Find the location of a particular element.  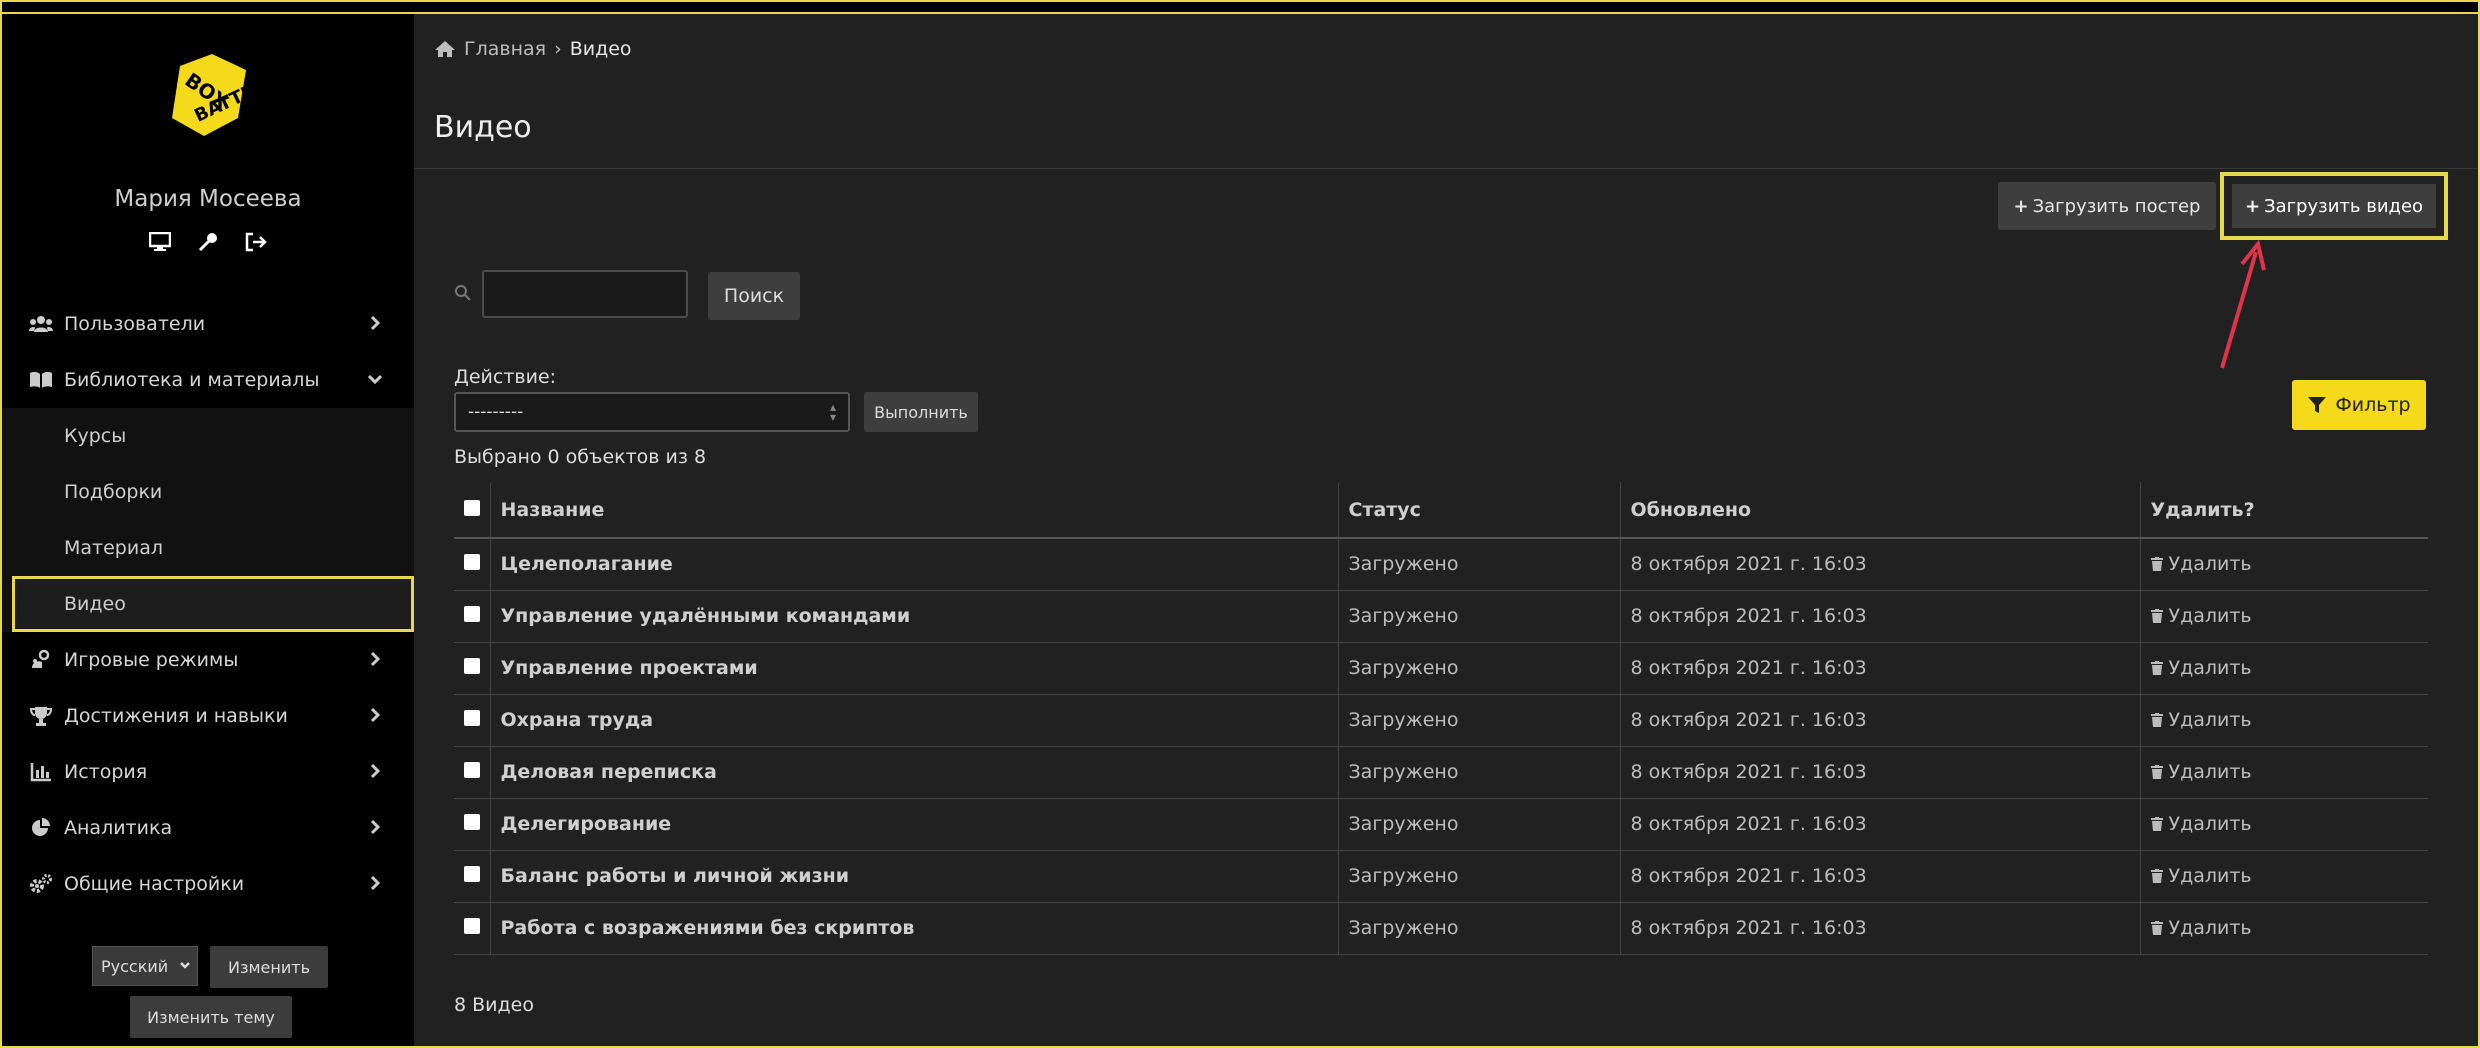

video-name: Охрана труда is located at coordinates (913, 720).